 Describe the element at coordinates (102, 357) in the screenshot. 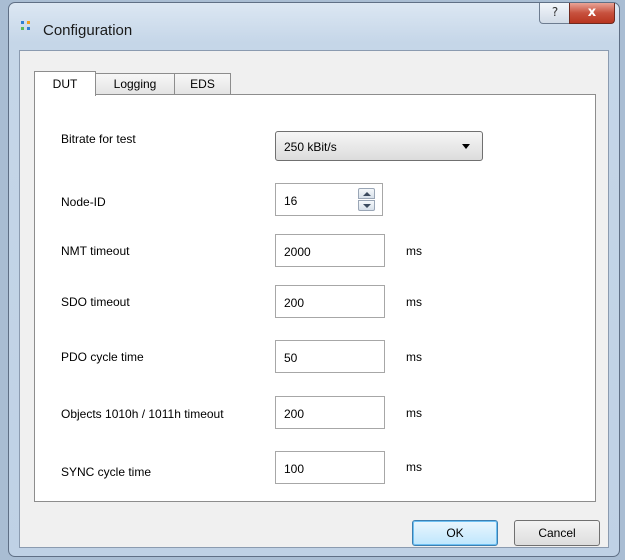

I see `pdo-cycle-label: PDO cycle time` at that location.